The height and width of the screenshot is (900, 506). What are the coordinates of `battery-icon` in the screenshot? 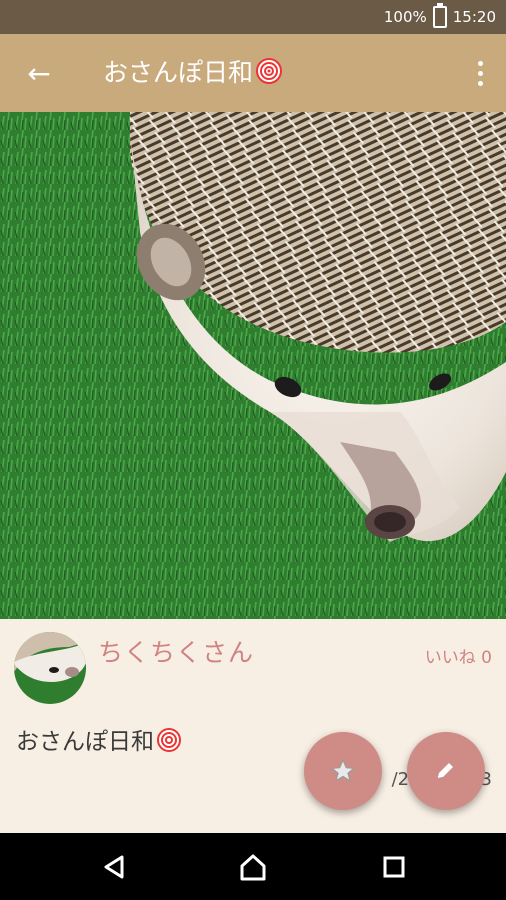 It's located at (439, 15).